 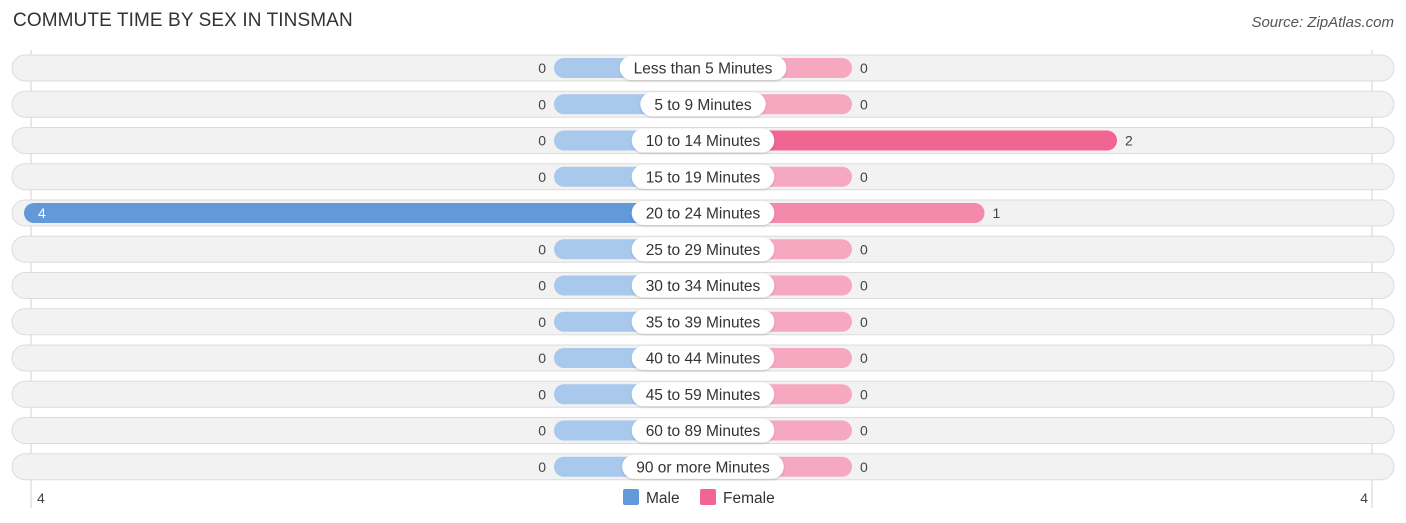 I want to click on category-label: 40 to 44 Minutes, so click(x=703, y=359).